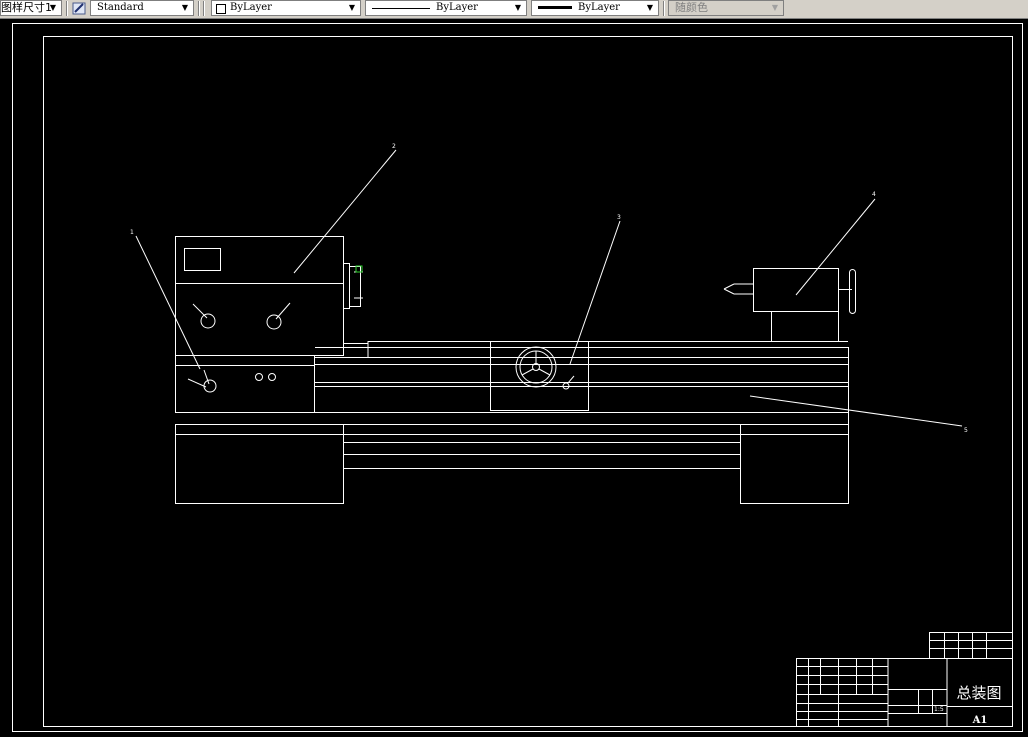 The image size is (1028, 737). I want to click on text-style-value: Standard, so click(120, 7).